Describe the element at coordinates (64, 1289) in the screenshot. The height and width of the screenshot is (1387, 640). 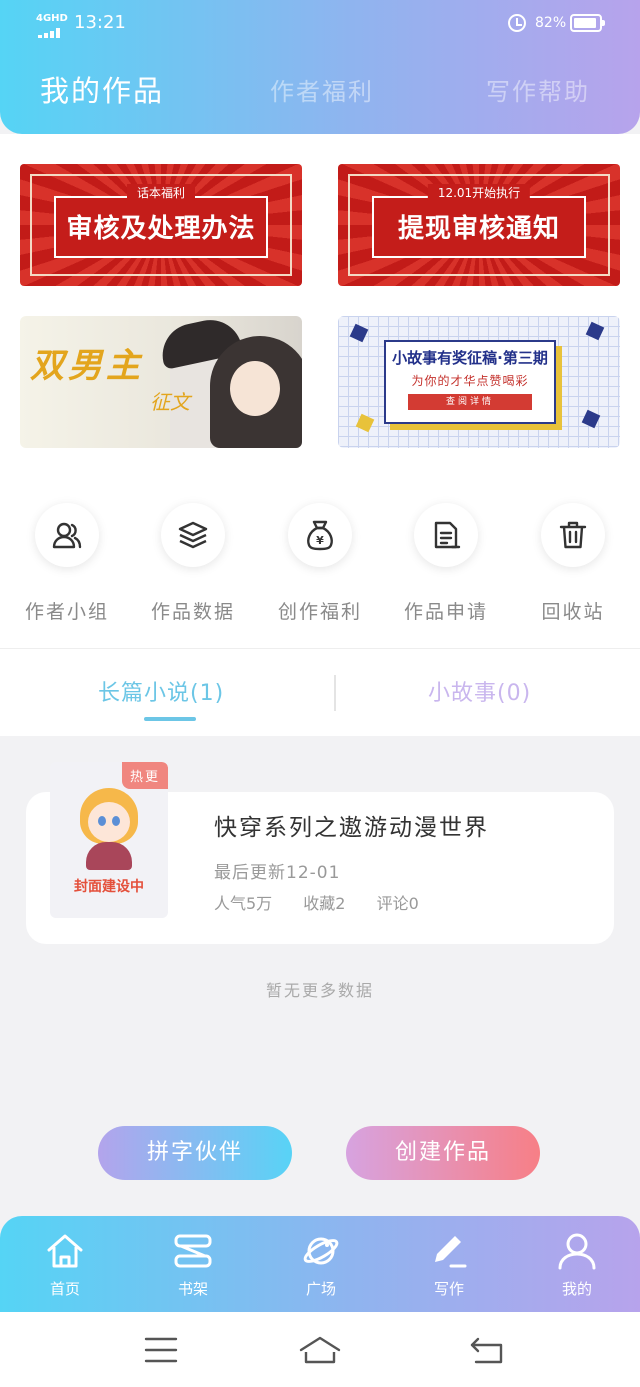
I see `nav-home-label: 首页` at that location.